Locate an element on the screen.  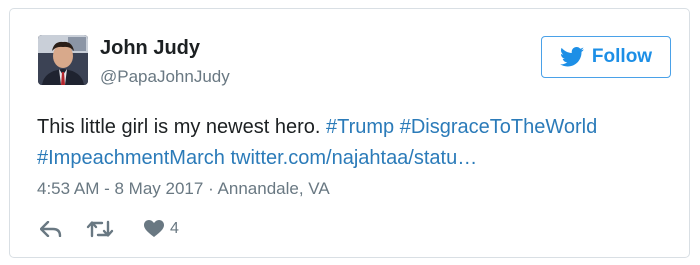
reply-icon is located at coordinates (51, 229).